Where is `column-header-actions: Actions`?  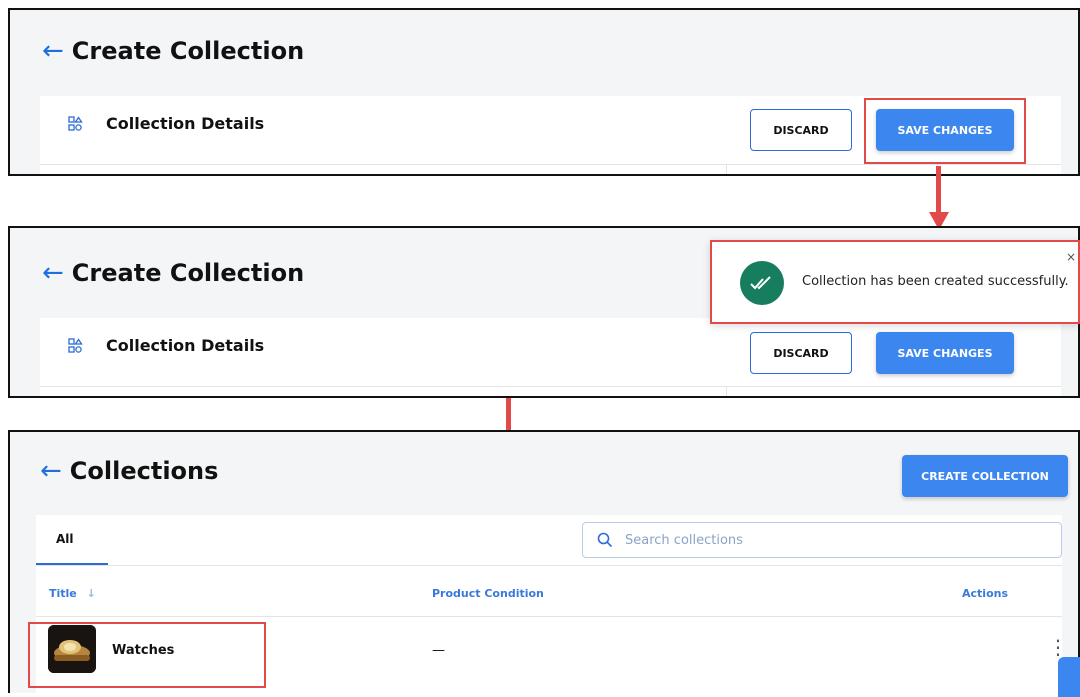 column-header-actions: Actions is located at coordinates (985, 593).